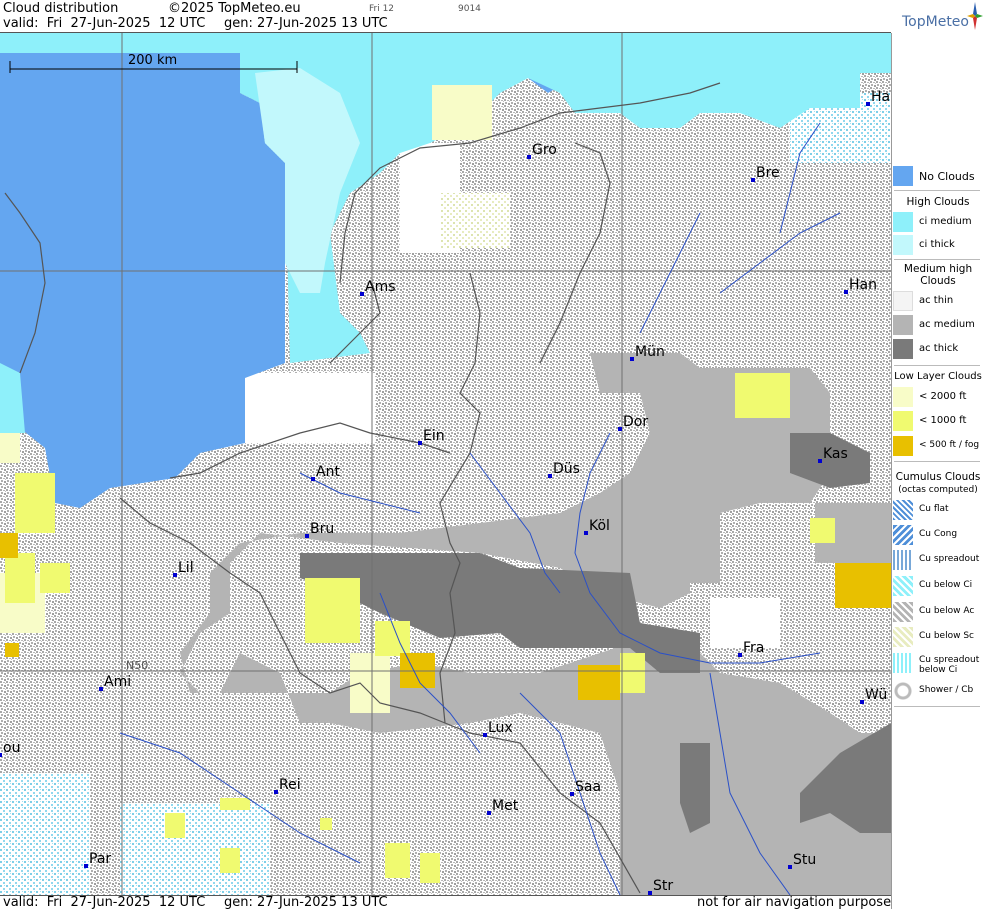 This screenshot has width=983, height=910. I want to click on city-label: Dor, so click(635, 422).